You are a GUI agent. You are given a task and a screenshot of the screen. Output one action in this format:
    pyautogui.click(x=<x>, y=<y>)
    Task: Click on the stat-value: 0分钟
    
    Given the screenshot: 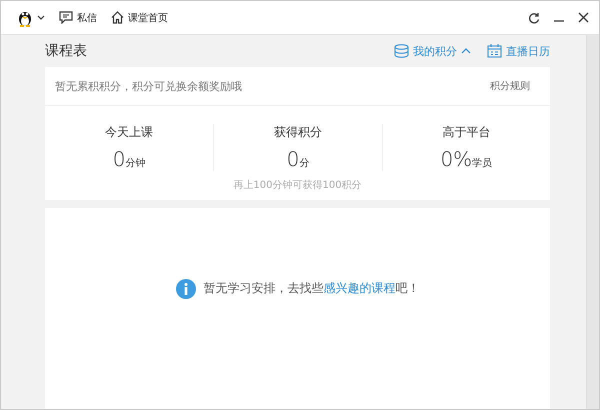 What is the action you would take?
    pyautogui.click(x=129, y=159)
    